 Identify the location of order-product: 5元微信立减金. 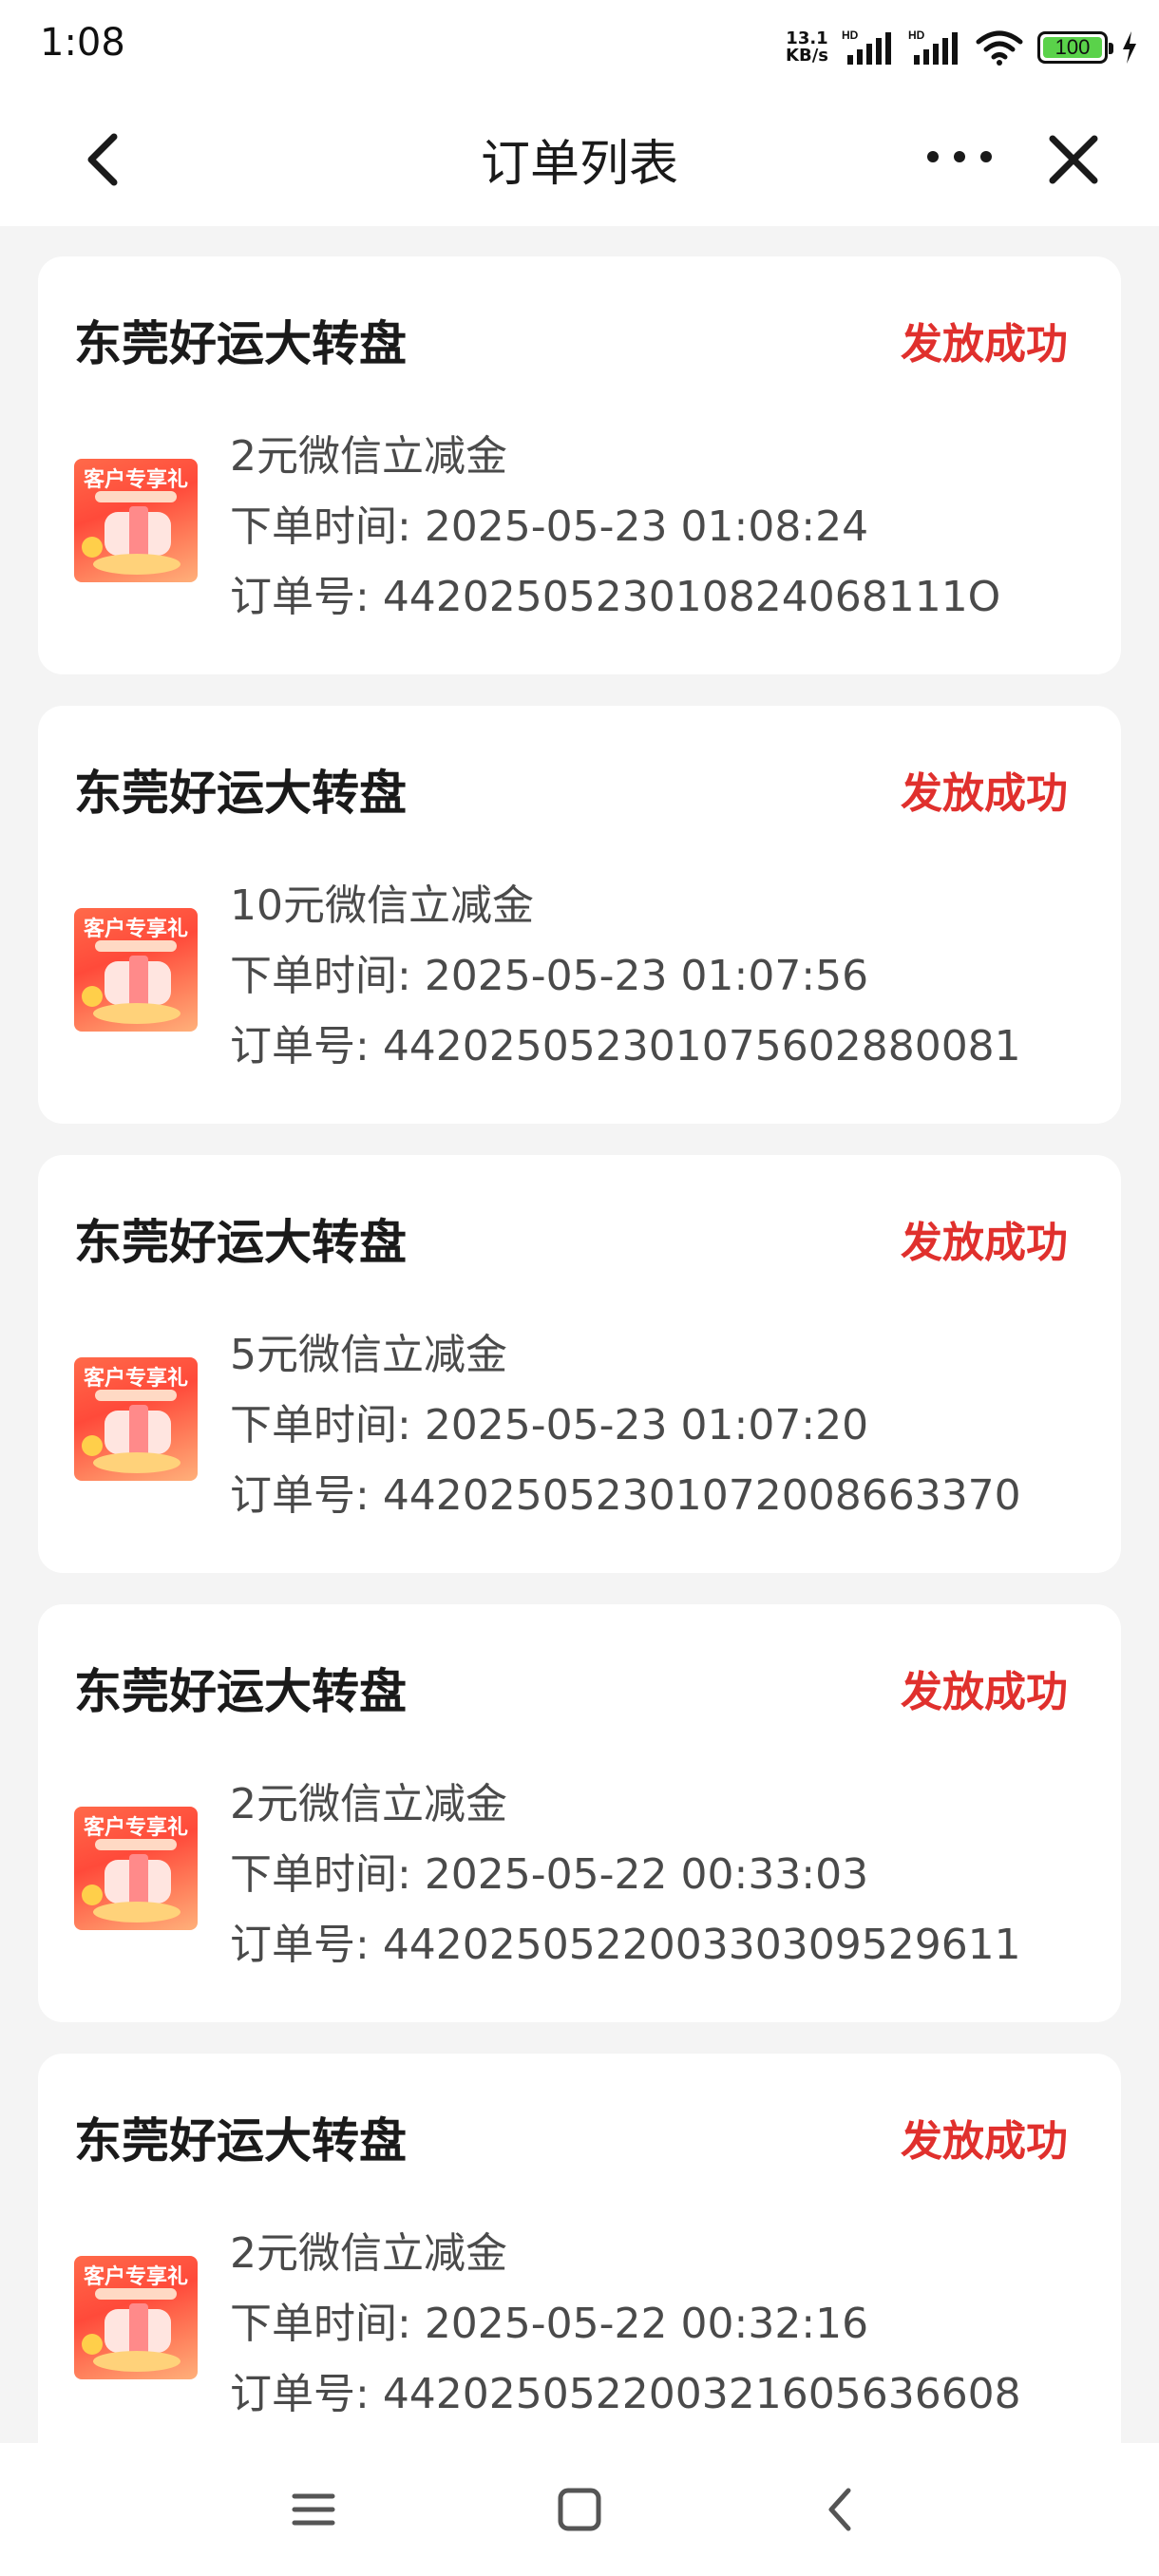
(368, 1355).